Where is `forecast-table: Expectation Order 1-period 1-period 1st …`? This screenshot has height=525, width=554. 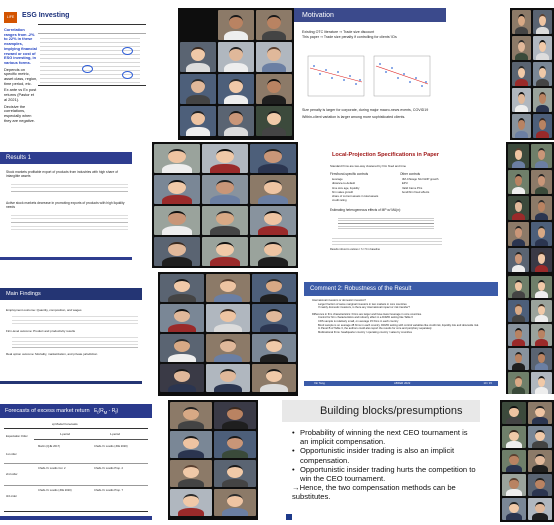 forecast-table: Expectation Order 1-period 1-period 1st … is located at coordinates (76, 470).